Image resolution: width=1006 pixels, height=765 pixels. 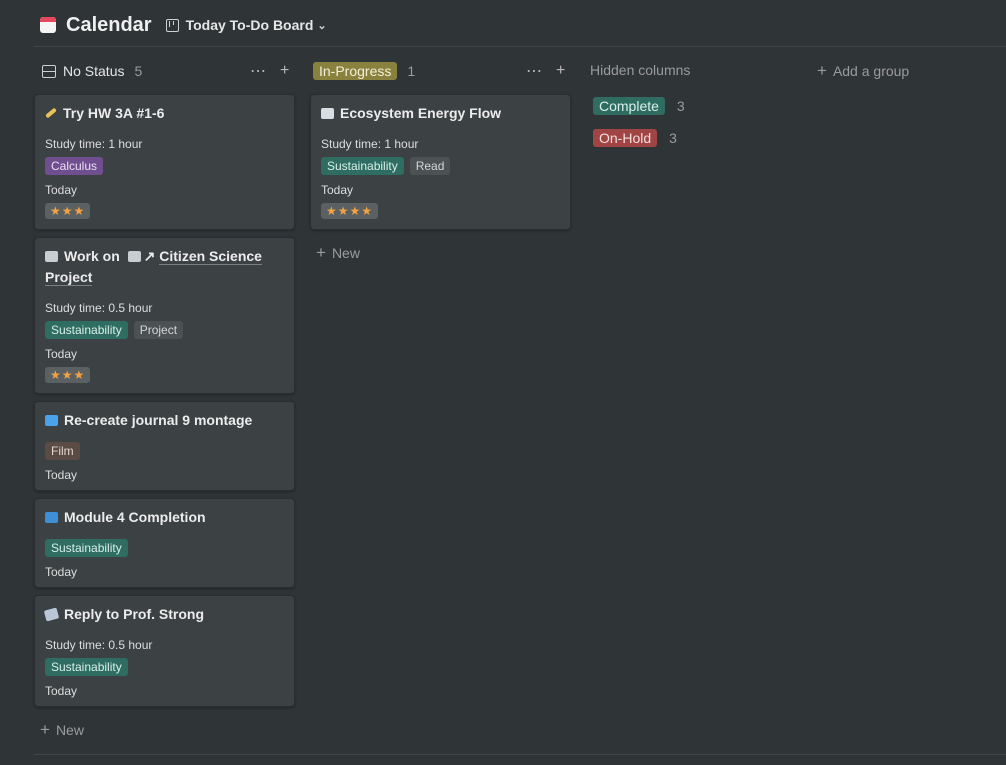 I want to click on card-title: Work on ↗ Citizen Science Project, so click(x=165, y=267).